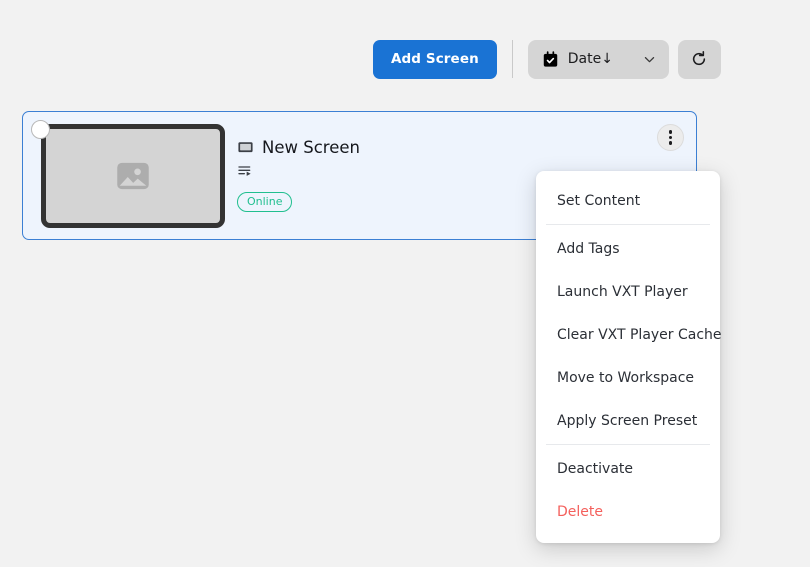 The width and height of the screenshot is (810, 567). I want to click on screen-thumbnail, so click(133, 176).